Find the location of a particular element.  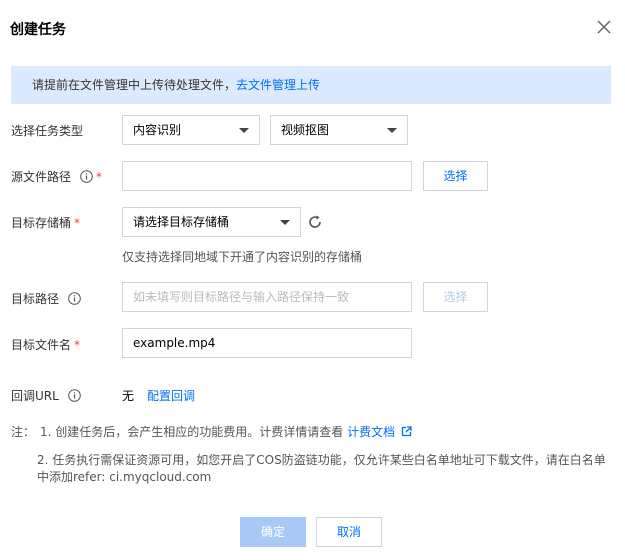

target-path-select-button: 选择 is located at coordinates (455, 297).